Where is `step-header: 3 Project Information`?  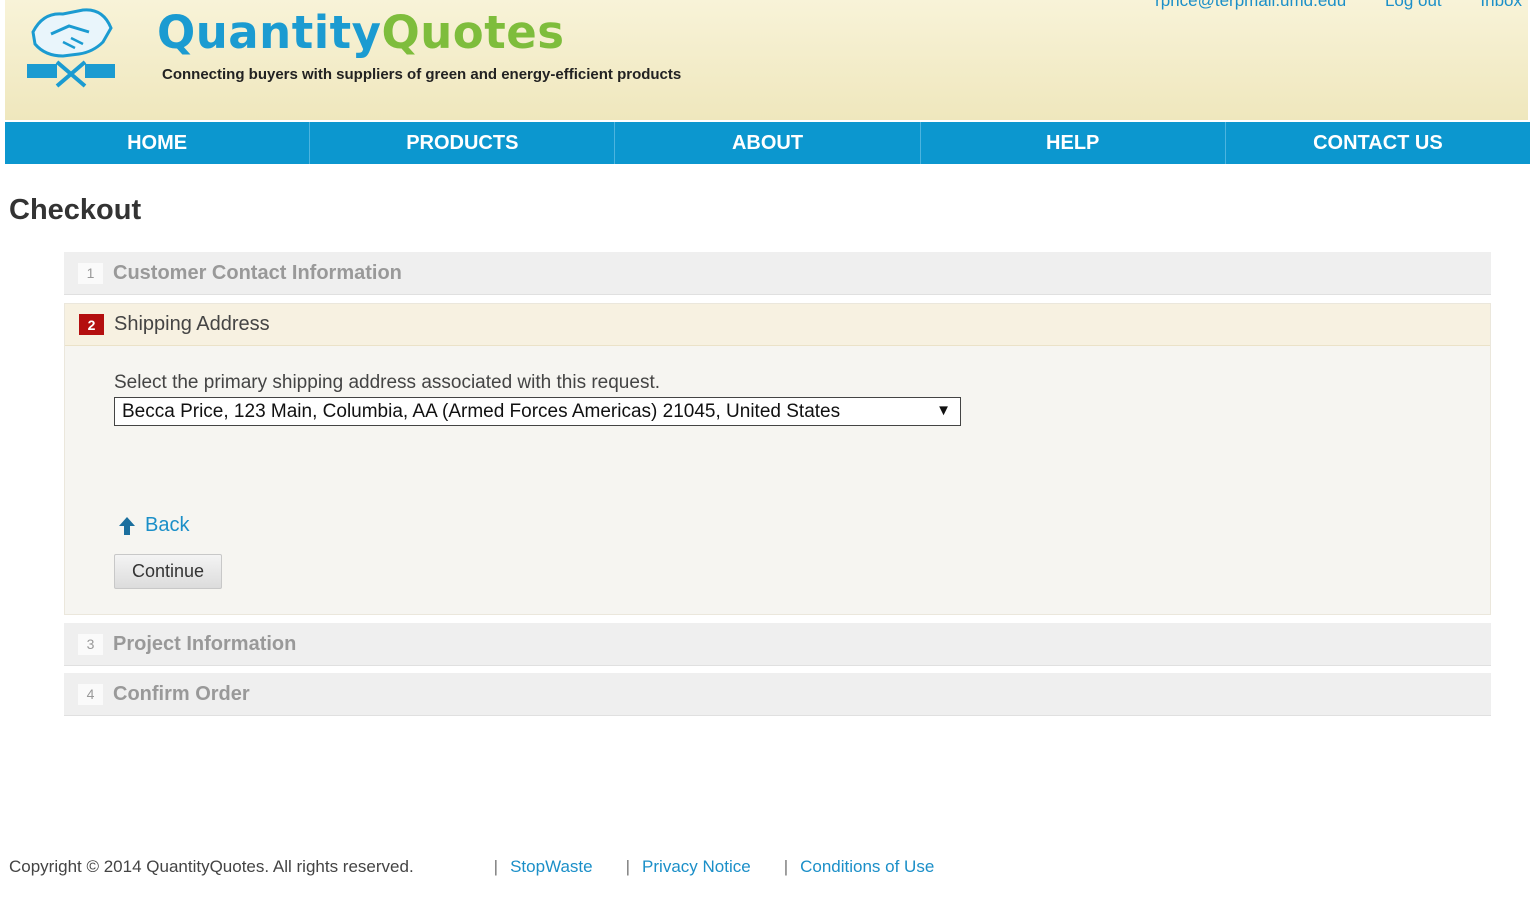
step-header: 3 Project Information is located at coordinates (777, 644).